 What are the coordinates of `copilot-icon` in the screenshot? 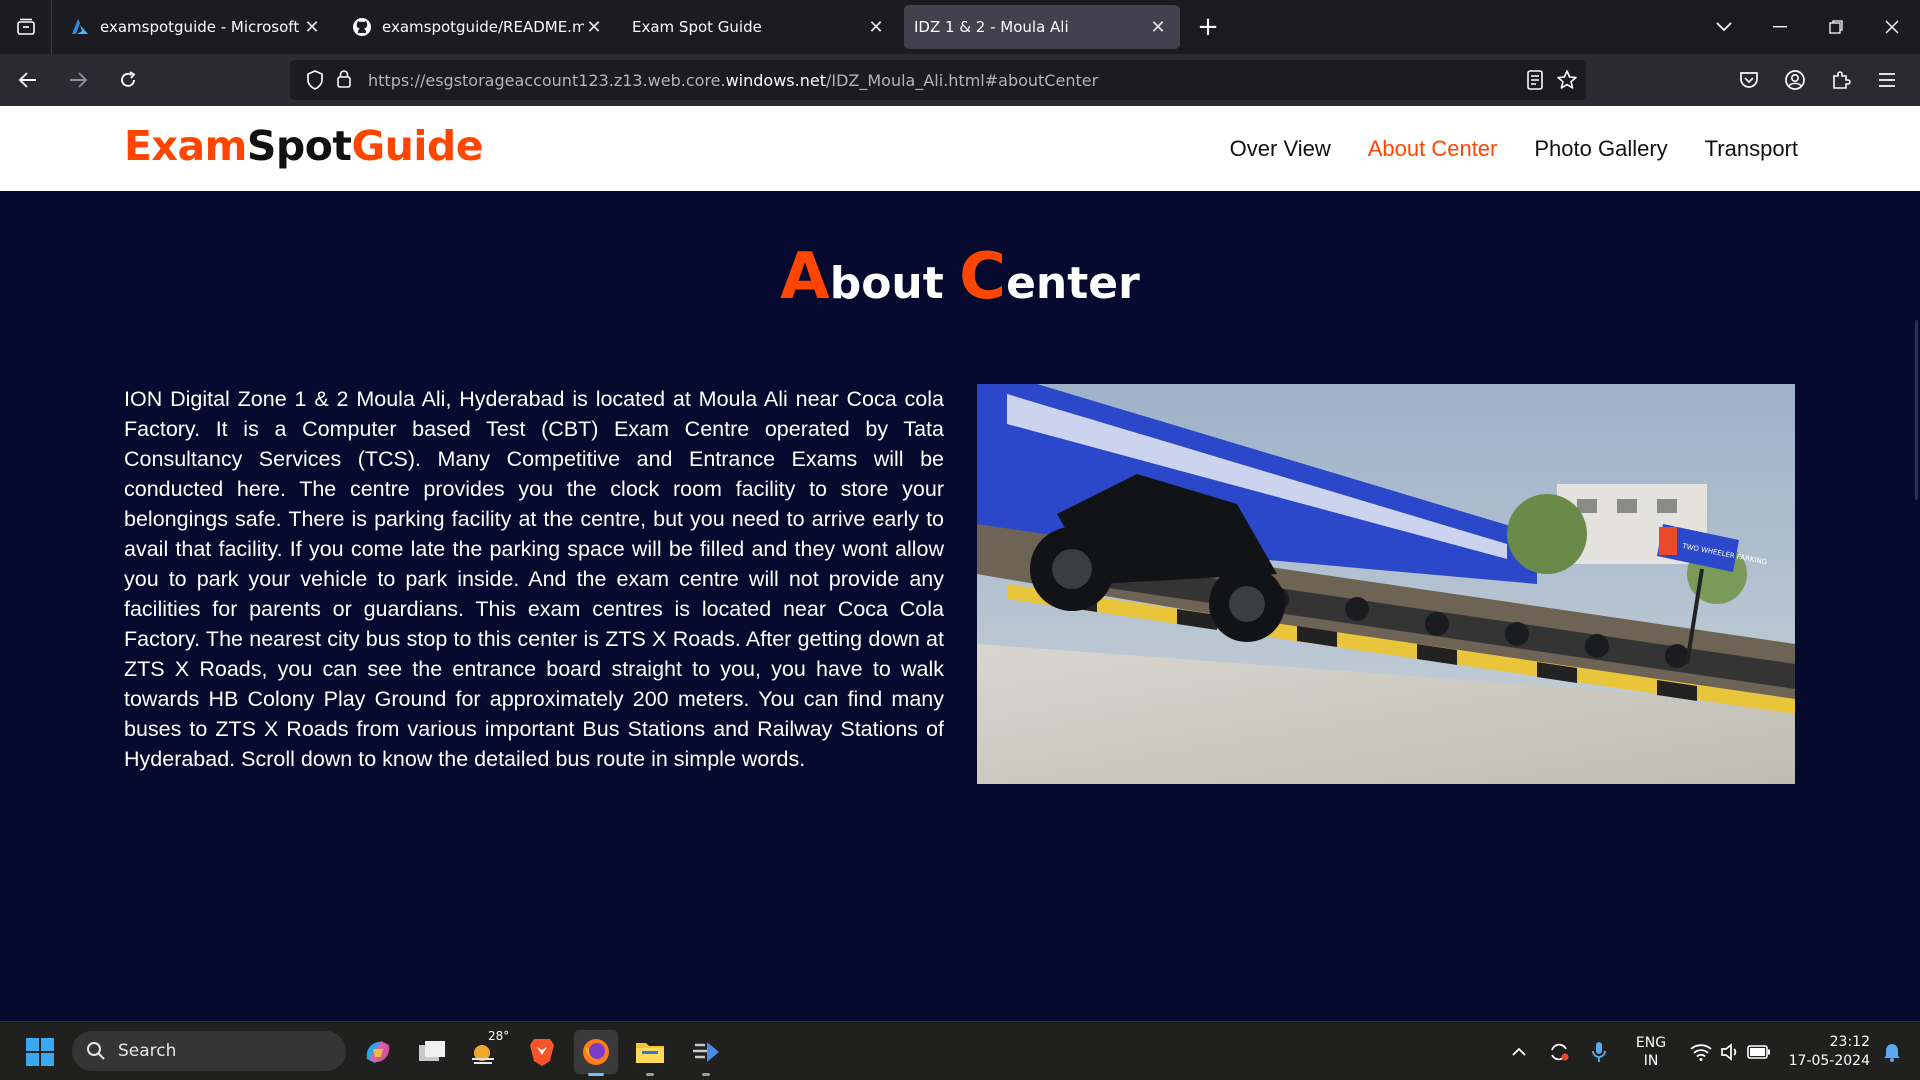 It's located at (378, 1052).